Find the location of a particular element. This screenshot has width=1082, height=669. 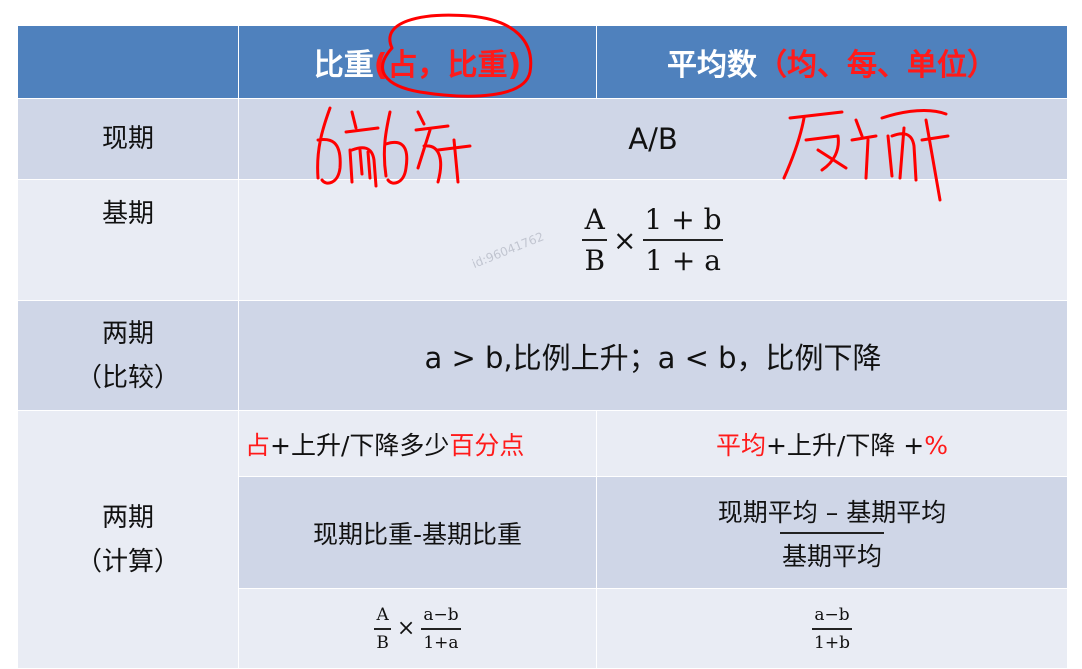

ratio-desc: 占+上升/下降多少百分点 is located at coordinates (417, 443).